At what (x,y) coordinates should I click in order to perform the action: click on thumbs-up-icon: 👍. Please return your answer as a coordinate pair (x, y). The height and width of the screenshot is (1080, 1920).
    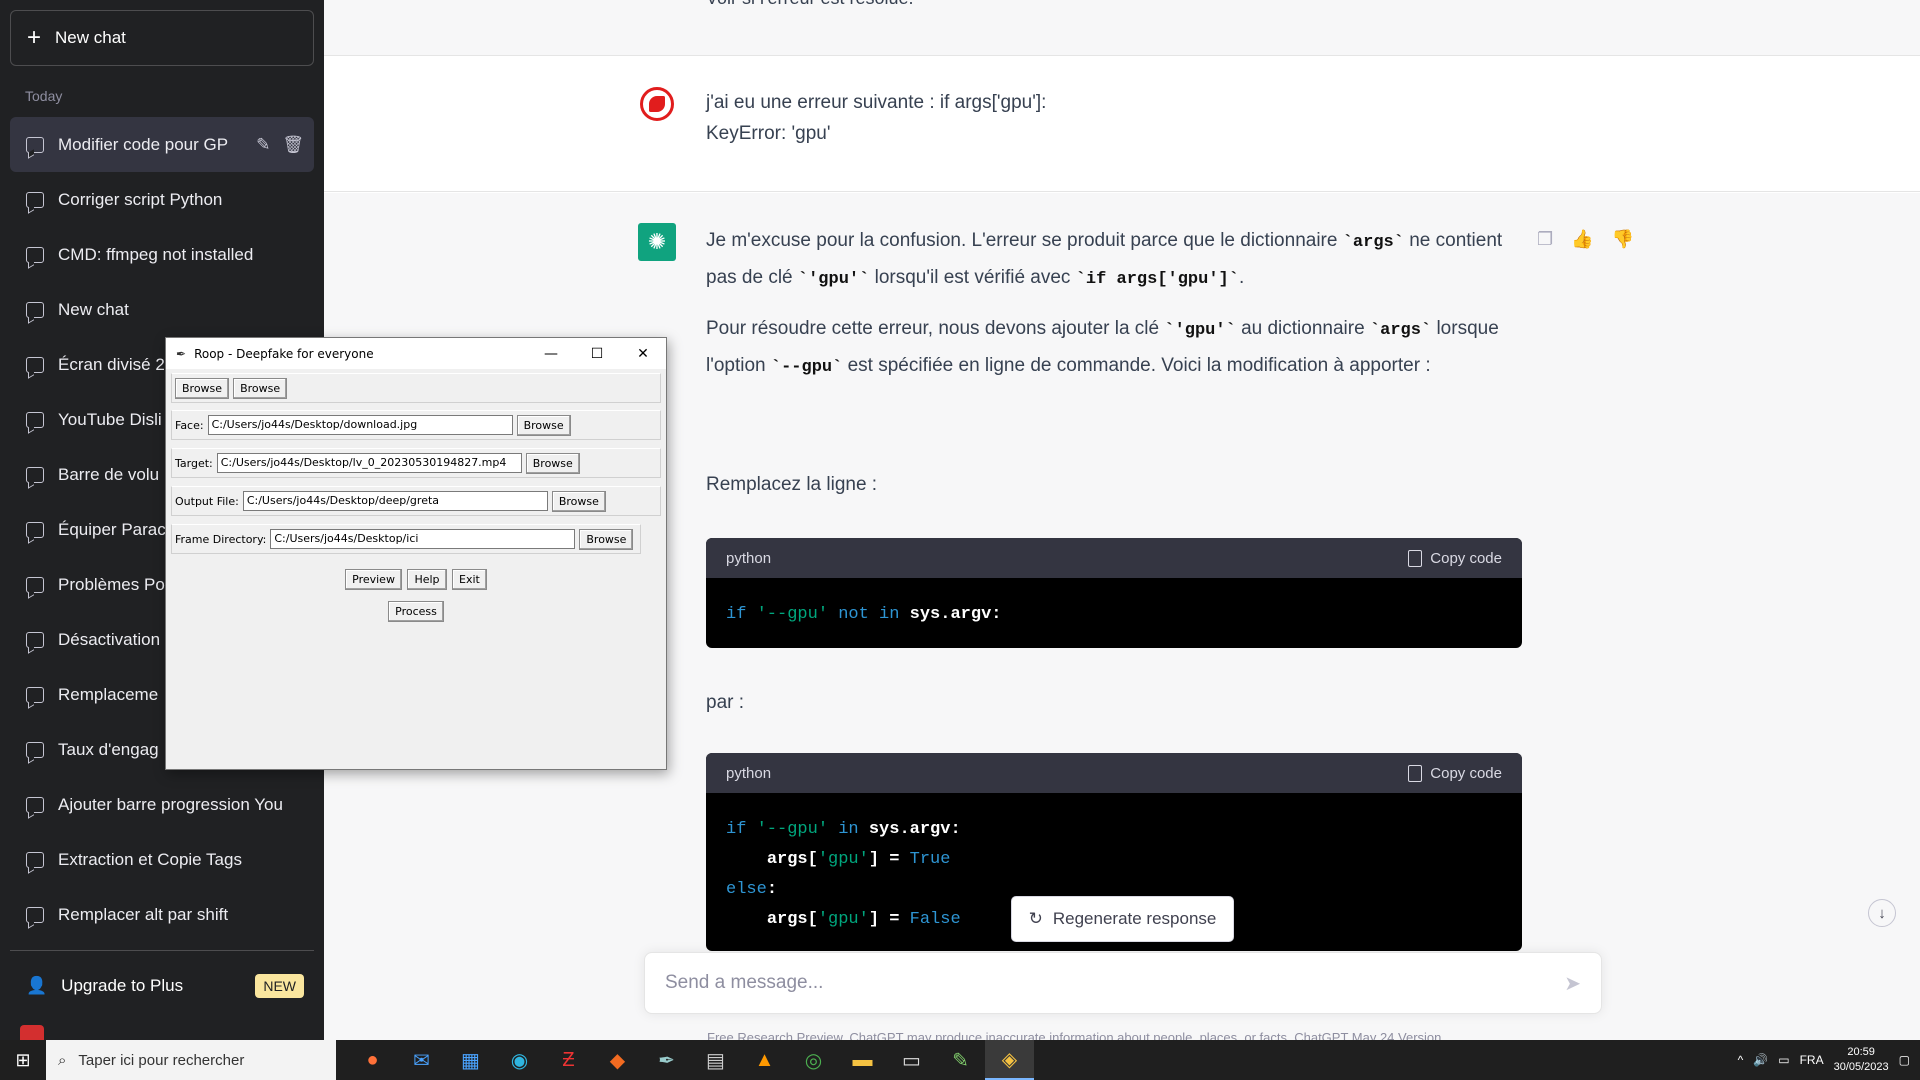
    Looking at the image, I should click on (1582, 239).